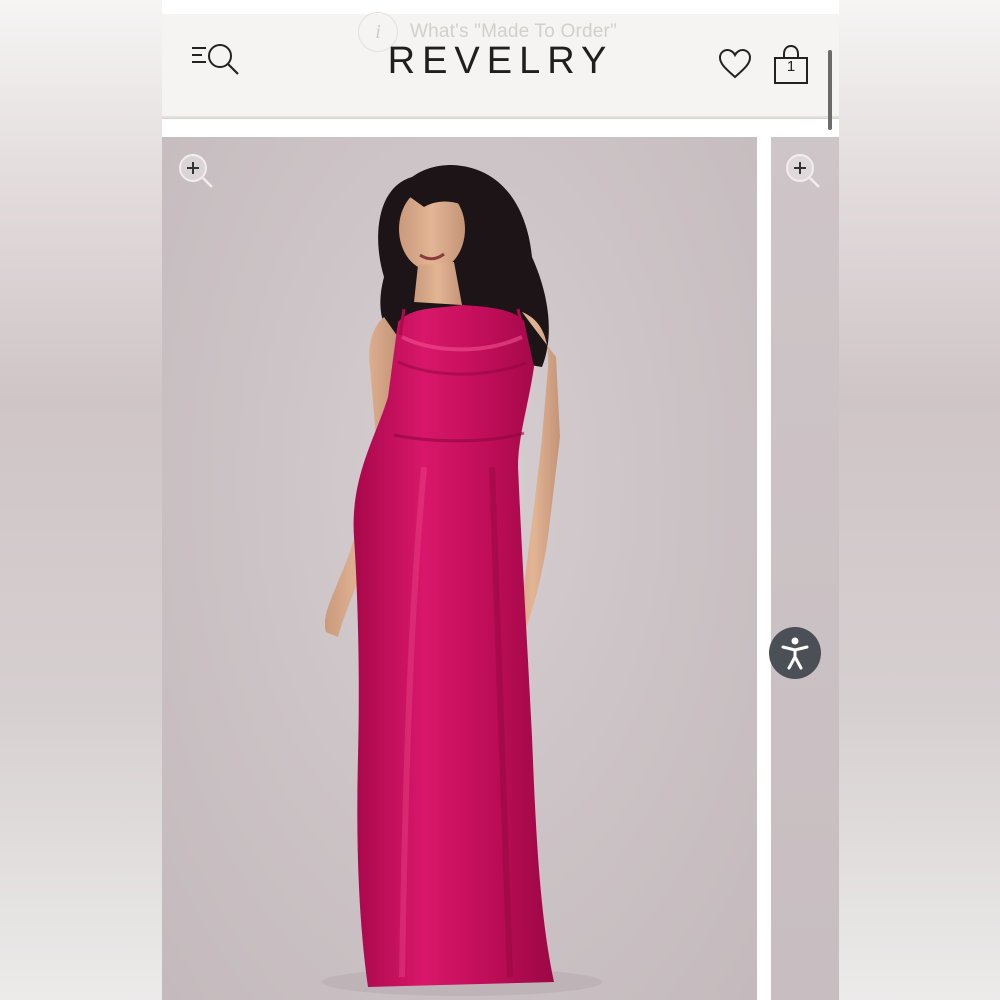 The height and width of the screenshot is (1000, 1000). I want to click on accessibility-button, so click(795, 653).